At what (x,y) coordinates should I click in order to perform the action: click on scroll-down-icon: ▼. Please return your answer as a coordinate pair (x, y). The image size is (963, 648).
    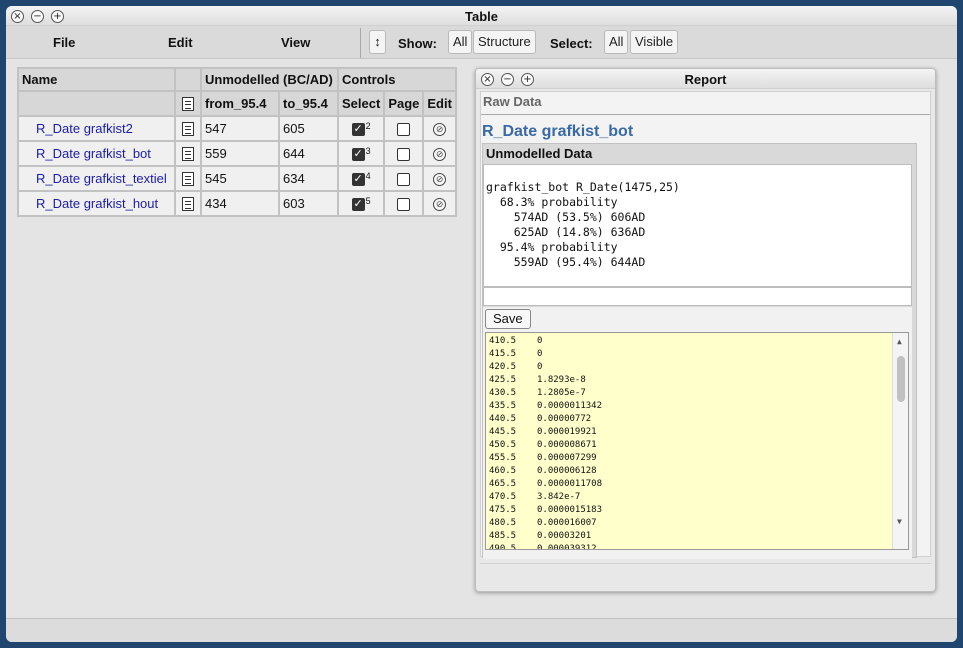
    Looking at the image, I should click on (899, 521).